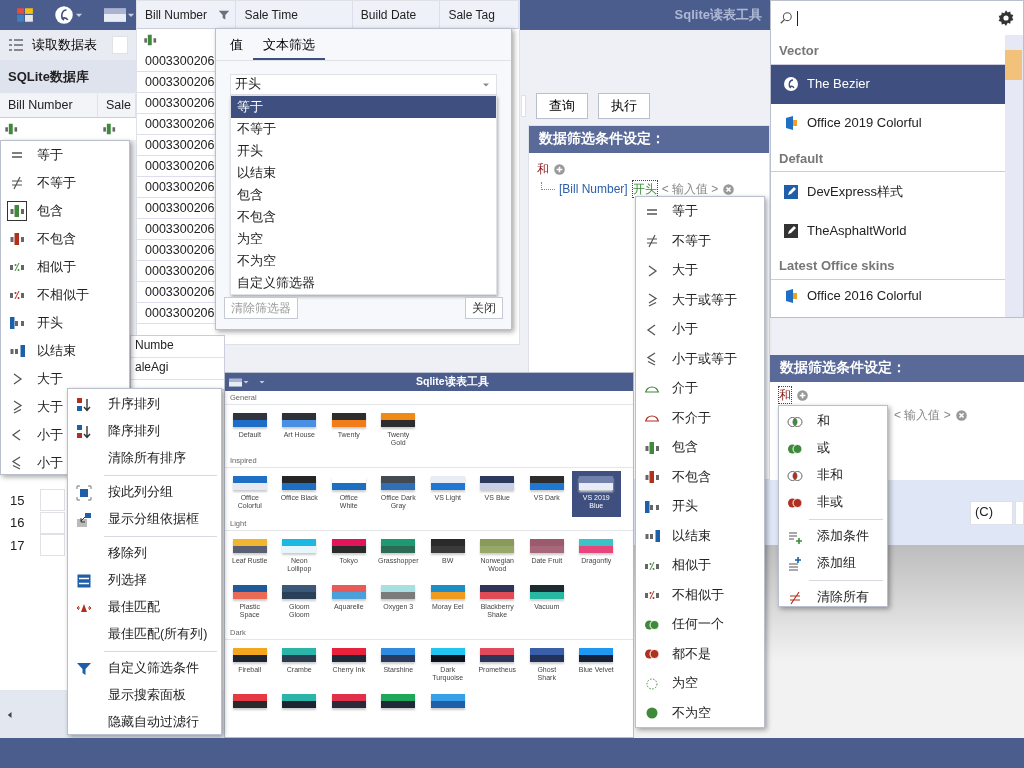 The image size is (1024, 768). Describe the element at coordinates (833, 563) in the screenshot. I see `menu-item: 添加组` at that location.